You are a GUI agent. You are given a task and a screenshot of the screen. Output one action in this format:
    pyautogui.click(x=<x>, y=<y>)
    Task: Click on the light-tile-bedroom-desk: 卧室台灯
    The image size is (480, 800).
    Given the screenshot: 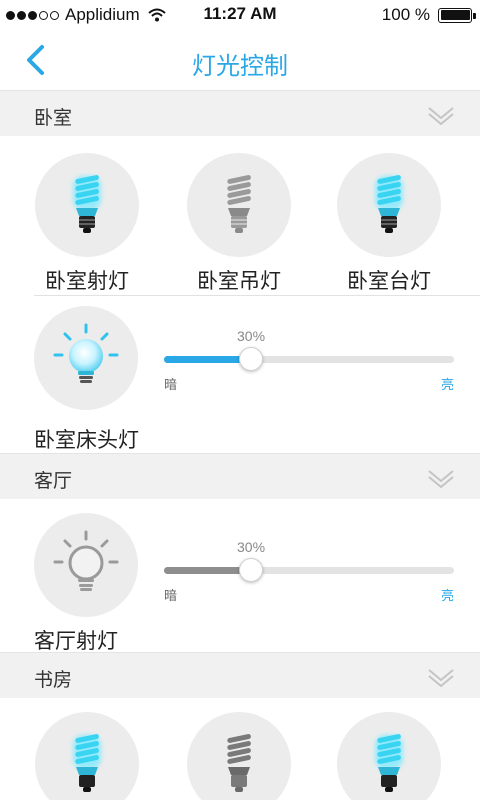 What is the action you would take?
    pyautogui.click(x=389, y=224)
    